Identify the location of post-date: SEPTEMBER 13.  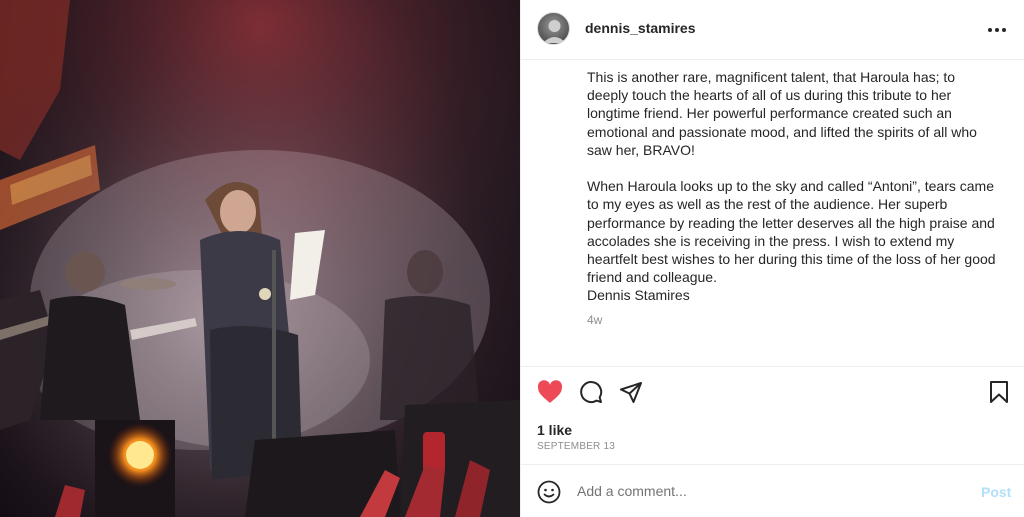
(576, 446).